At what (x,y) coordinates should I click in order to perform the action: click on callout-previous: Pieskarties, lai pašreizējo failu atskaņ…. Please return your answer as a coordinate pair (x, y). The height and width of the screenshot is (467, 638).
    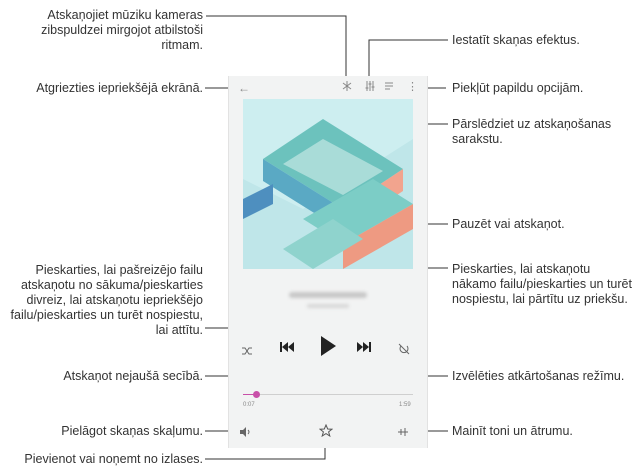
    Looking at the image, I should click on (106, 300).